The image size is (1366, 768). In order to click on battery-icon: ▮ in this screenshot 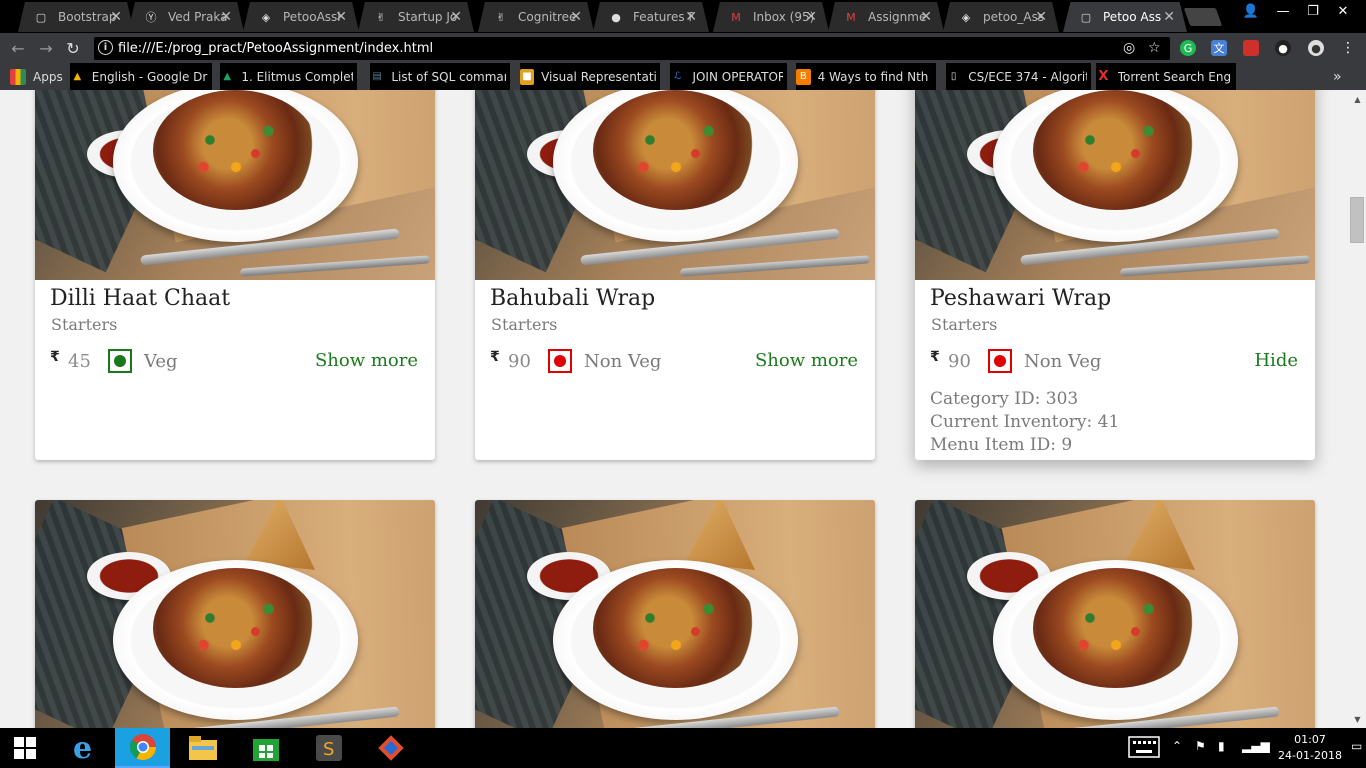, I will do `click(1221, 746)`.